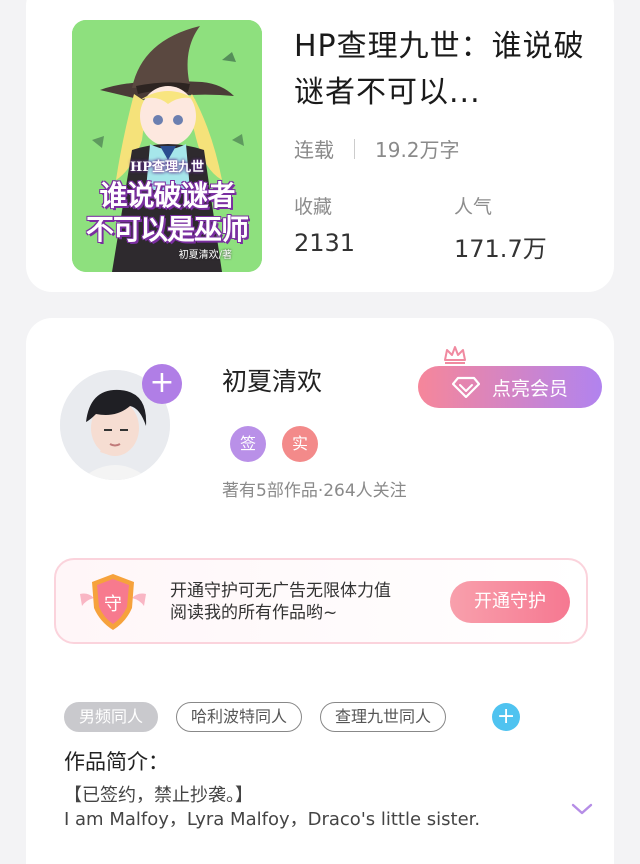 This screenshot has height=864, width=640. Describe the element at coordinates (272, 381) in the screenshot. I see `author-name: 初夏清欢` at that location.